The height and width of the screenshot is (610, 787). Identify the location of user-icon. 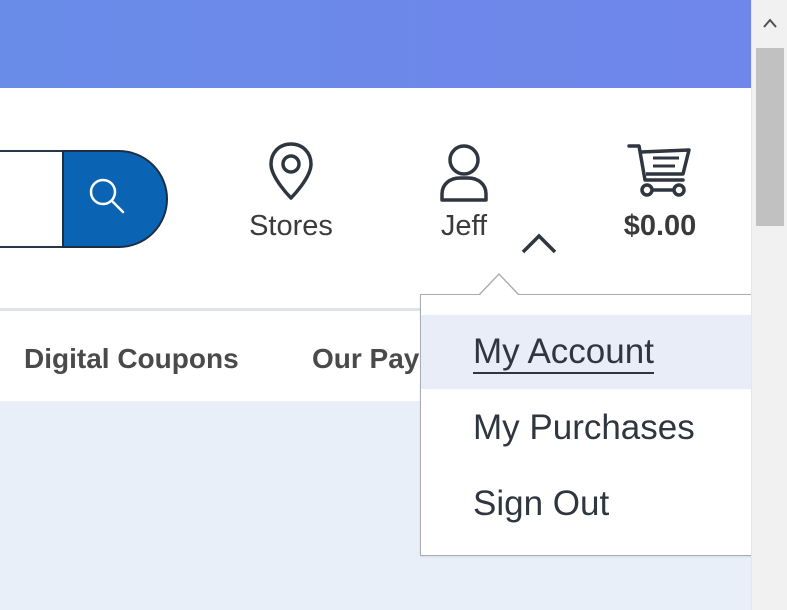
(464, 173).